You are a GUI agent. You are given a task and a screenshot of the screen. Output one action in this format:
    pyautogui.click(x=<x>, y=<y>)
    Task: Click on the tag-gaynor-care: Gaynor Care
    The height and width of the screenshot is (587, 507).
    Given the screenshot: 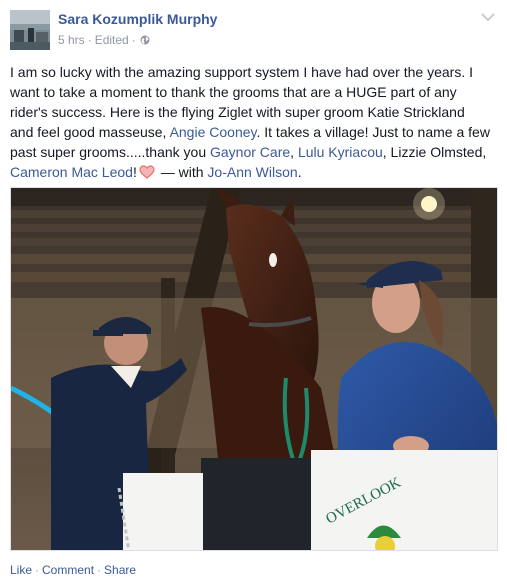 What is the action you would take?
    pyautogui.click(x=250, y=152)
    